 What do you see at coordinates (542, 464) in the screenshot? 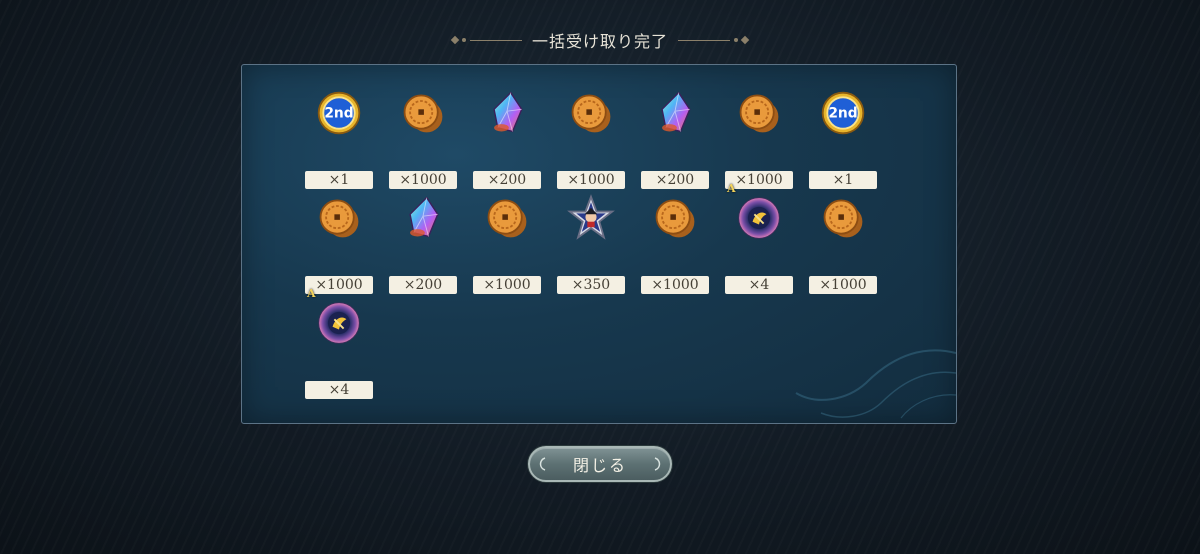
I see `button-left-flourish` at bounding box center [542, 464].